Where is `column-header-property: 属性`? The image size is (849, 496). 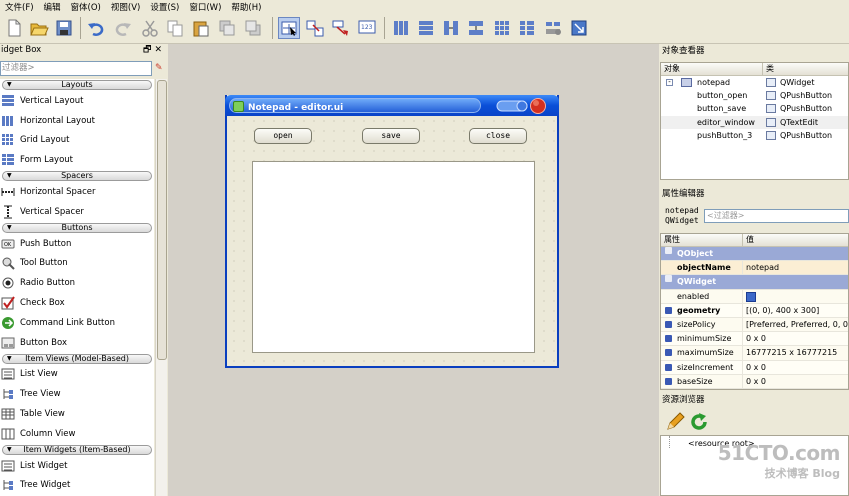
column-header-property: 属性 is located at coordinates (702, 240).